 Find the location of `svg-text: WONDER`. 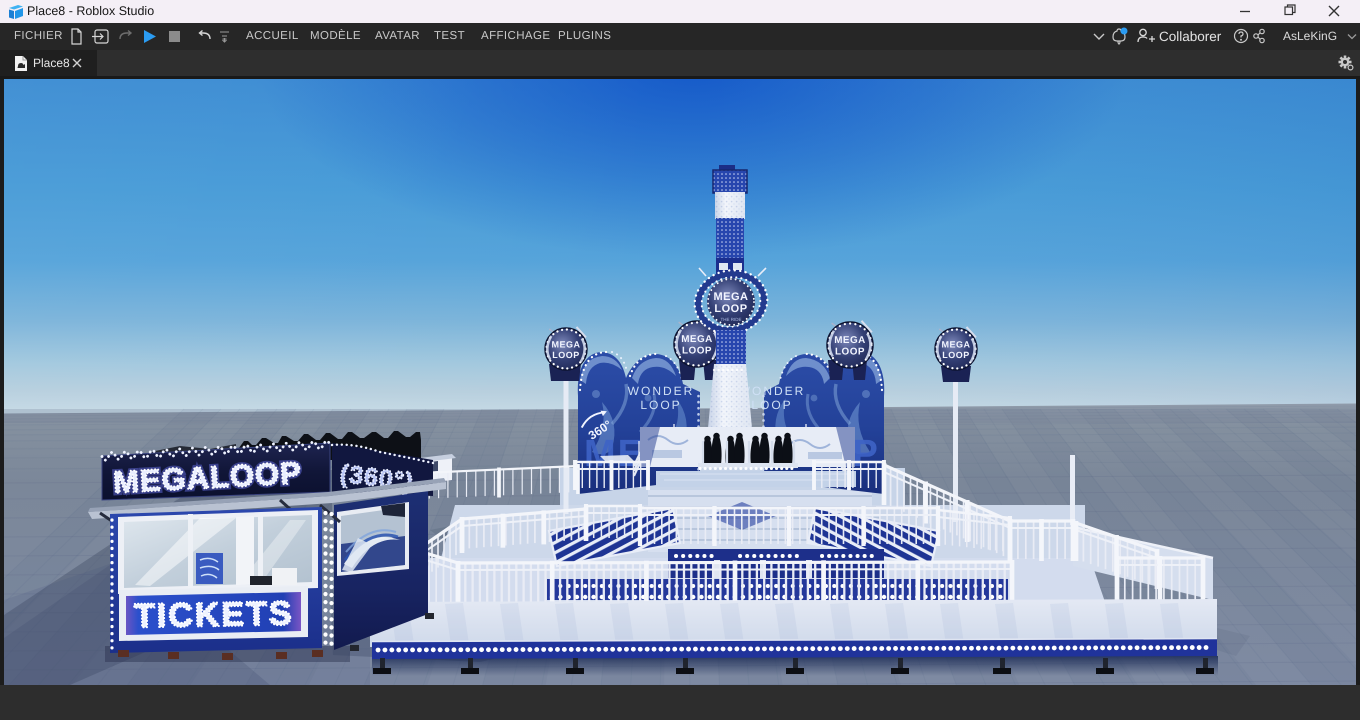

svg-text: WONDER is located at coordinates (661, 391).